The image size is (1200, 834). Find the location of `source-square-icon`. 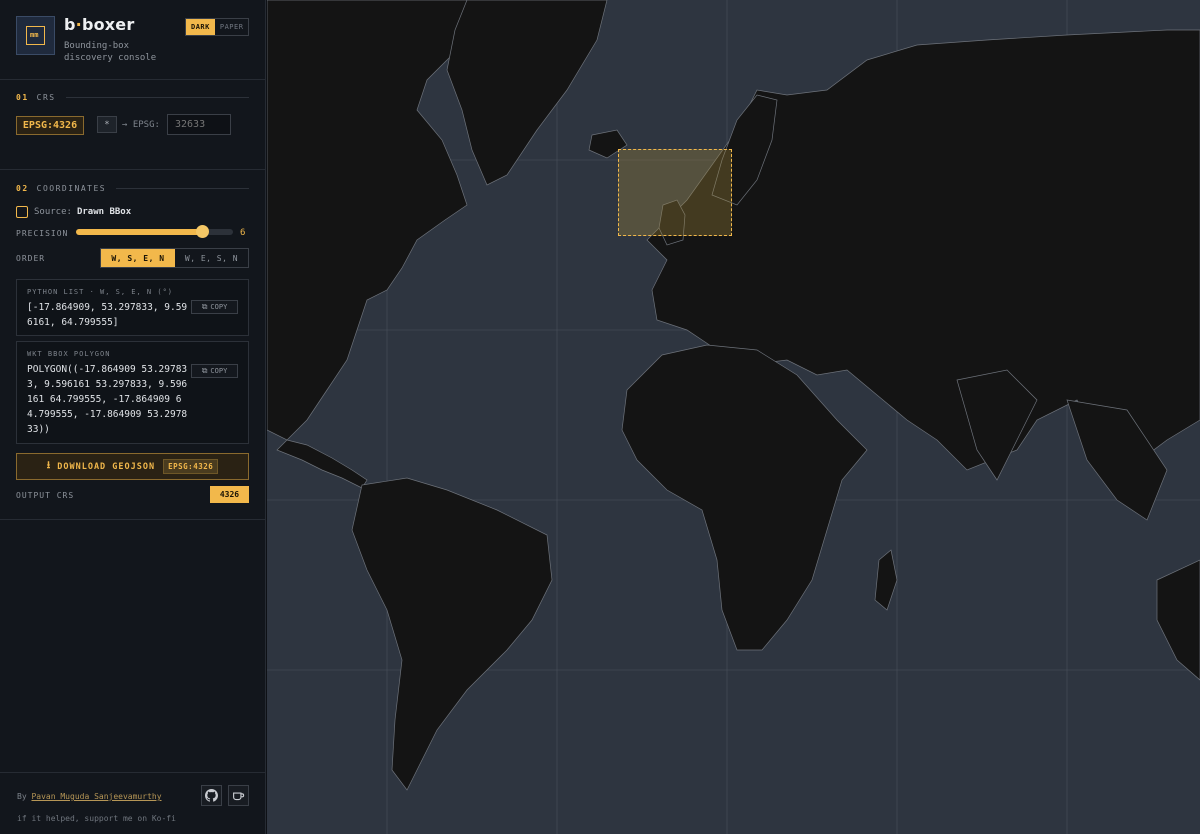

source-square-icon is located at coordinates (22, 212).